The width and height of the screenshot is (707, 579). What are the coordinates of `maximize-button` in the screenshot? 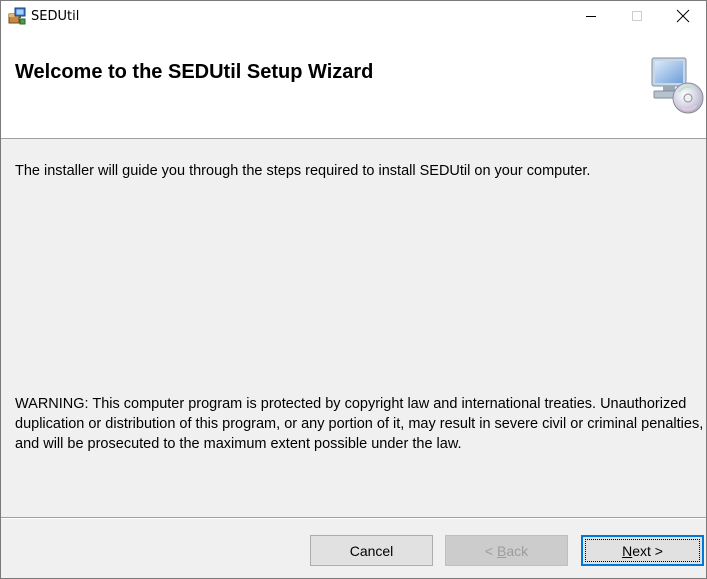 It's located at (637, 16).